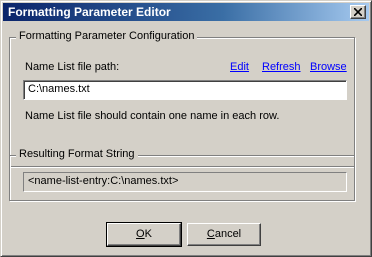  I want to click on close-icon, so click(358, 12).